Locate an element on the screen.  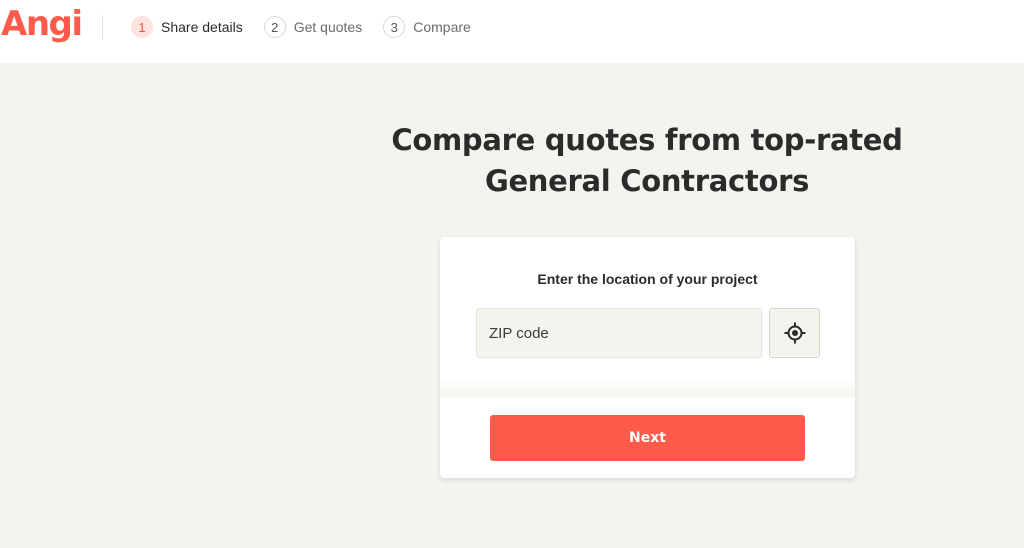
next-button: Next is located at coordinates (647, 438).